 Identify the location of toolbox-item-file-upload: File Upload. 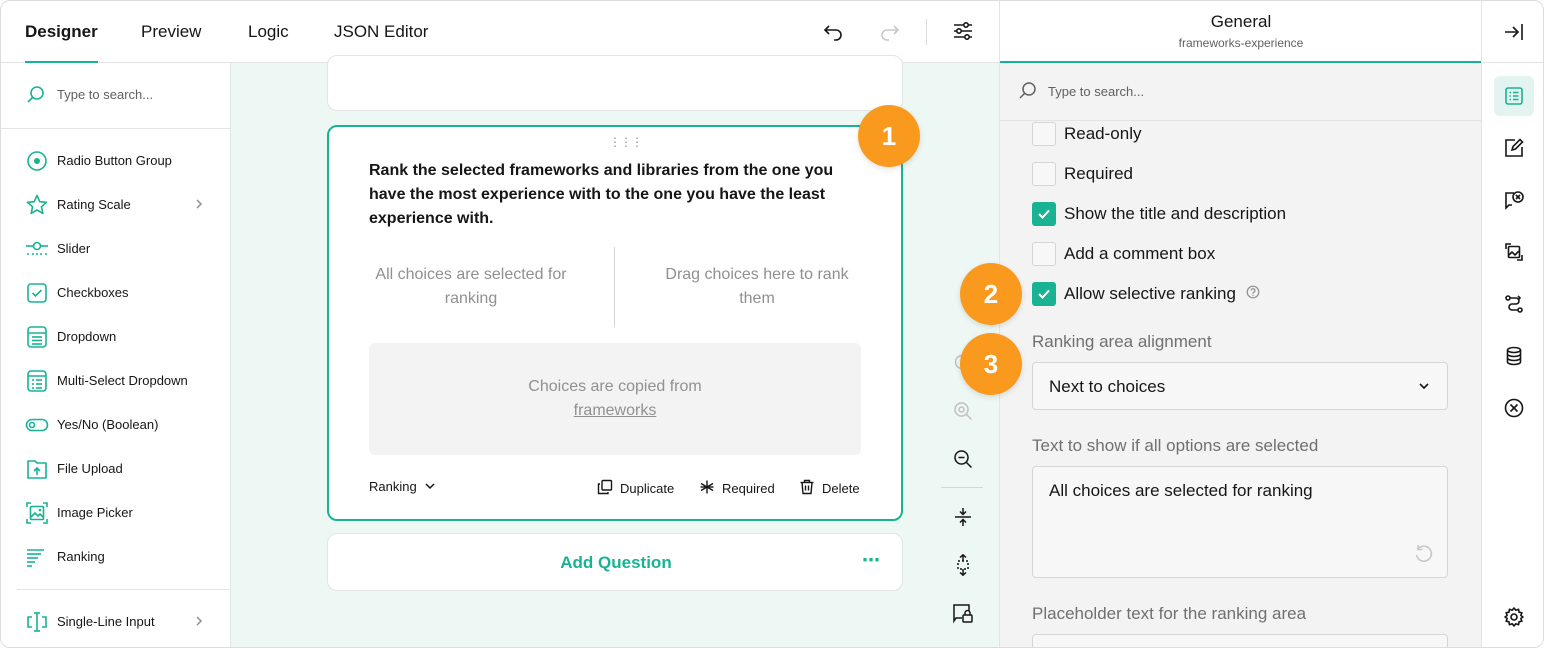
(116, 469).